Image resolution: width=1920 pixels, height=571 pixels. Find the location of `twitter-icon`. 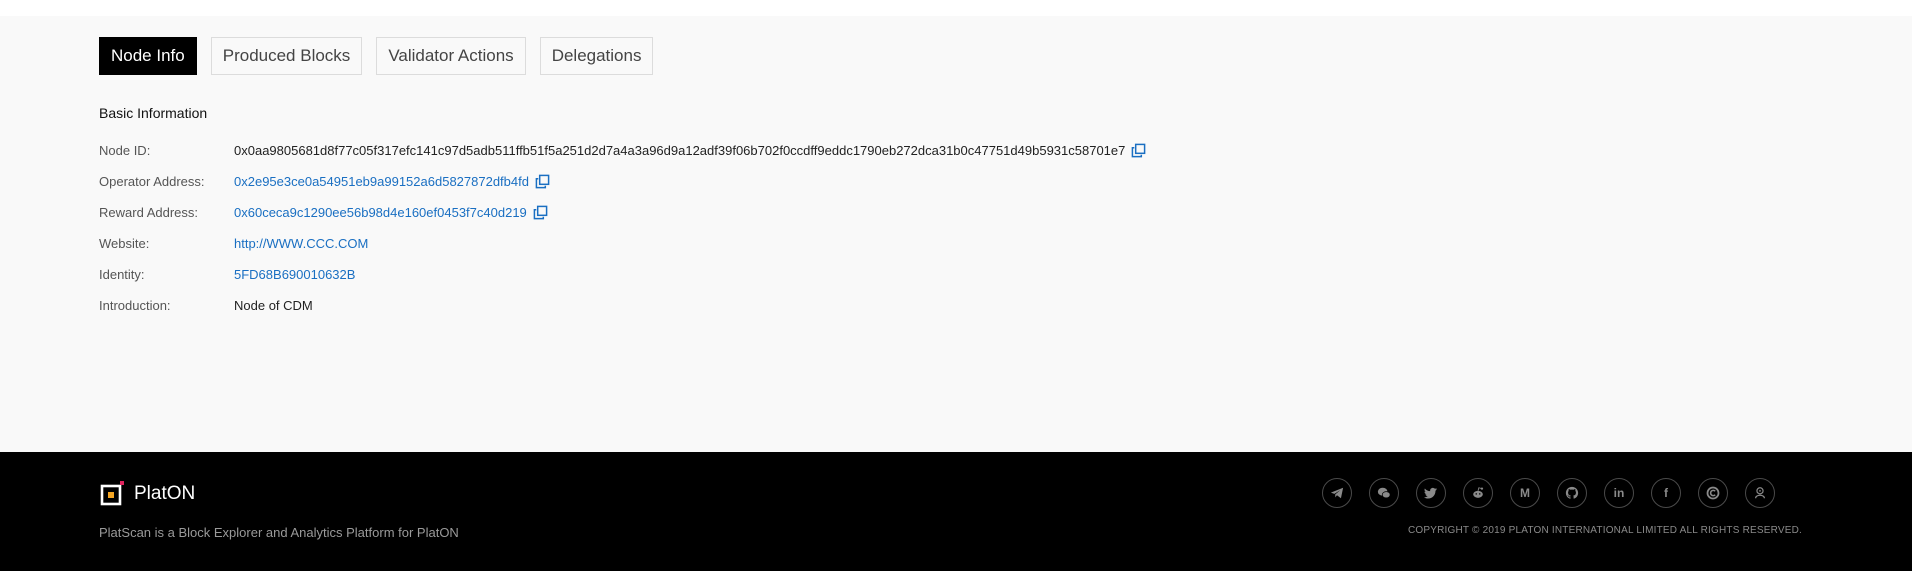

twitter-icon is located at coordinates (1431, 493).